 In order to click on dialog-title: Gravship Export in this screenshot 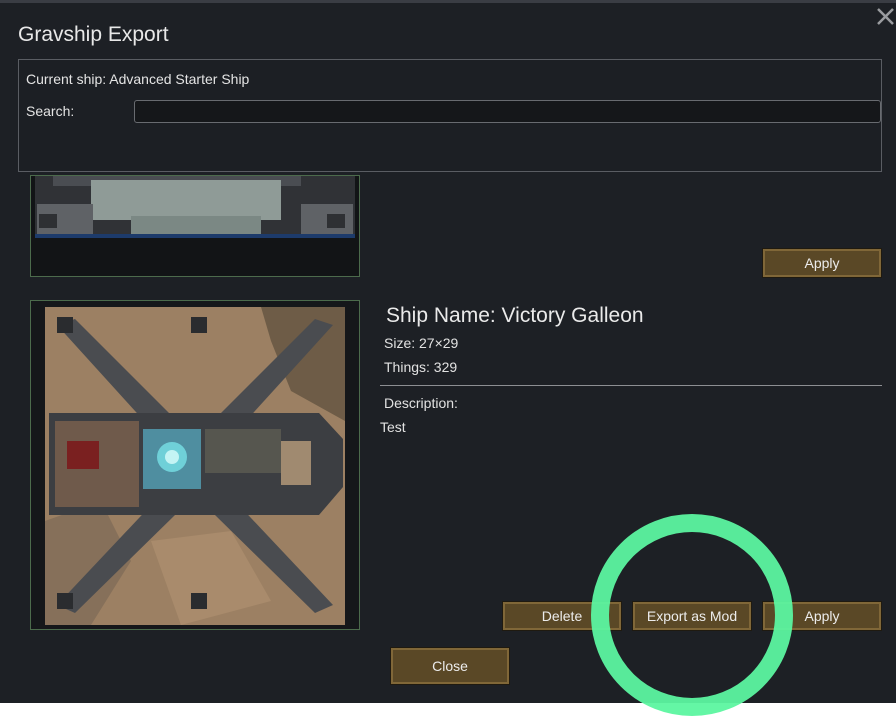, I will do `click(93, 34)`.